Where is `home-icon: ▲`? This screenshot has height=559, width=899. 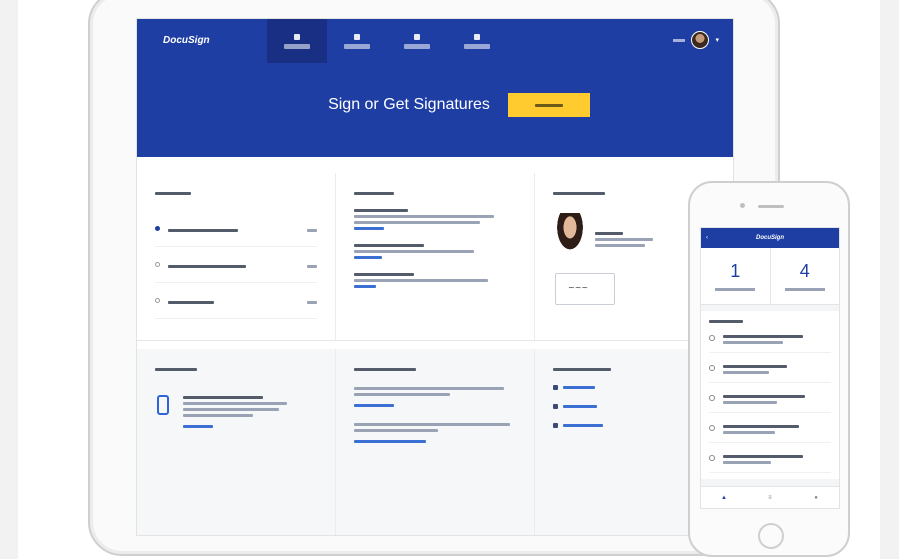
home-icon: ▲ is located at coordinates (724, 497).